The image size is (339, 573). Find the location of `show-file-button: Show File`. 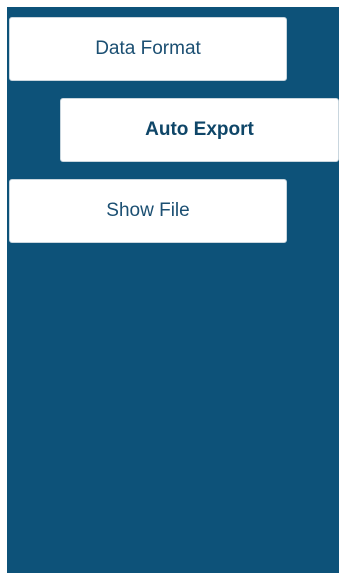

show-file-button: Show File is located at coordinates (148, 211).